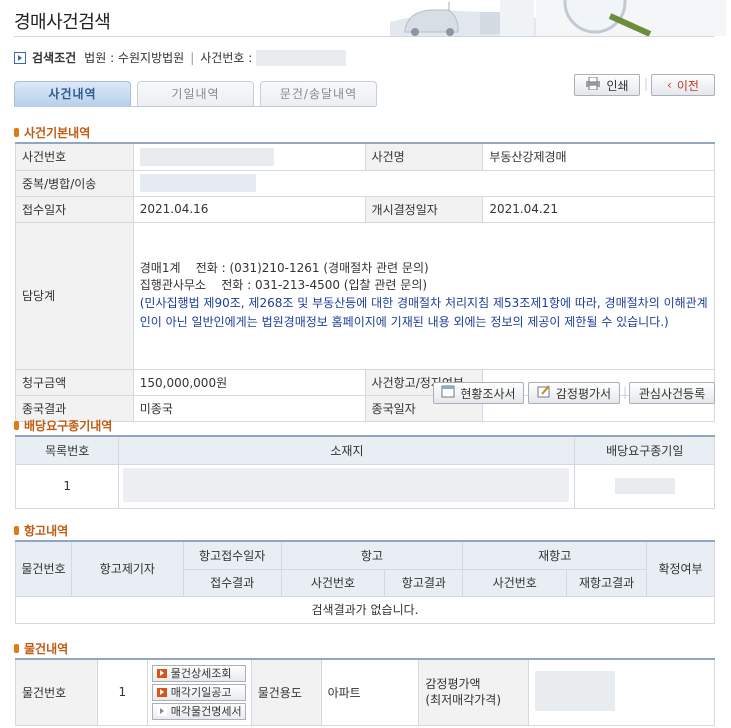 The height and width of the screenshot is (728, 731). What do you see at coordinates (364, 36) in the screenshot?
I see `title-divider` at bounding box center [364, 36].